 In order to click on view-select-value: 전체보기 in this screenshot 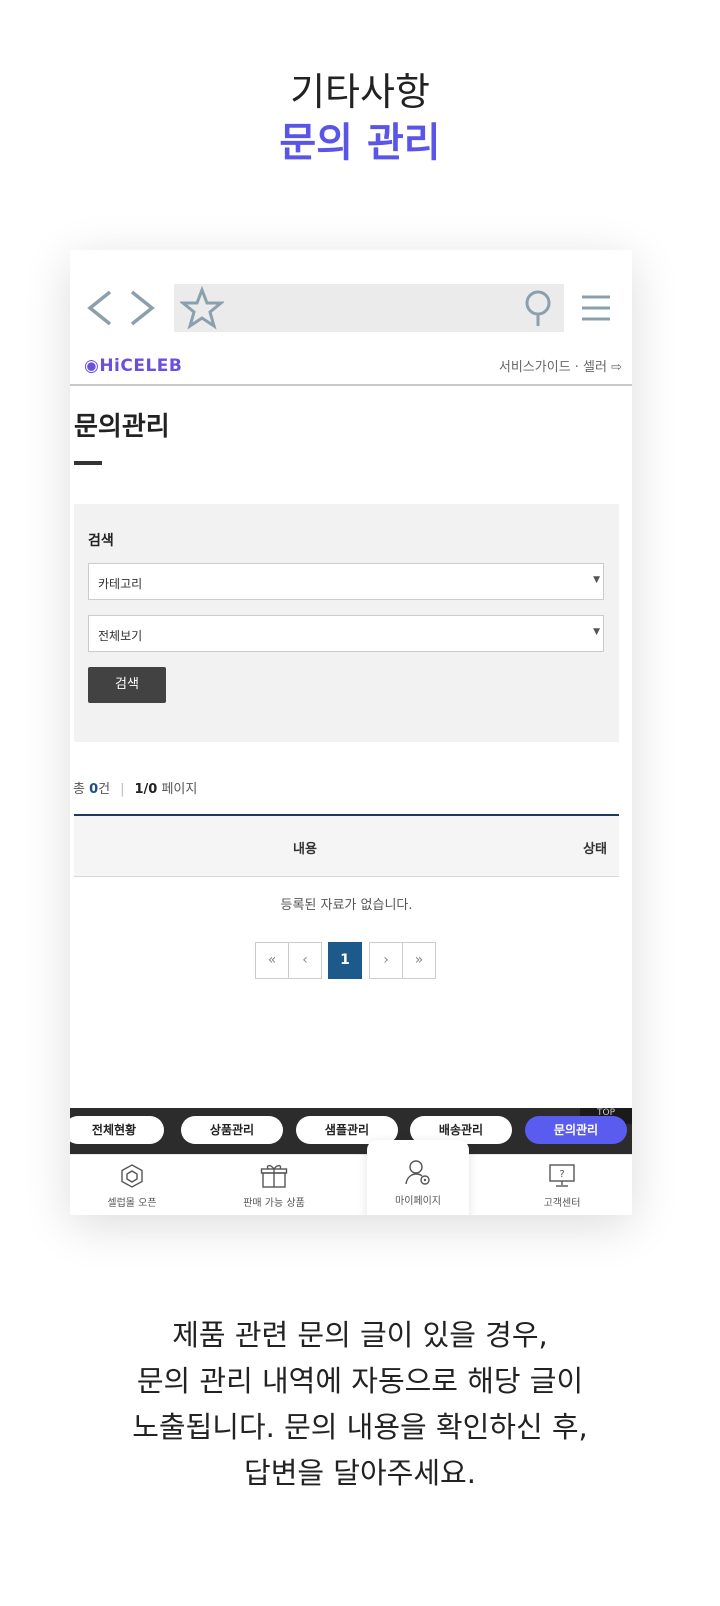, I will do `click(120, 636)`.